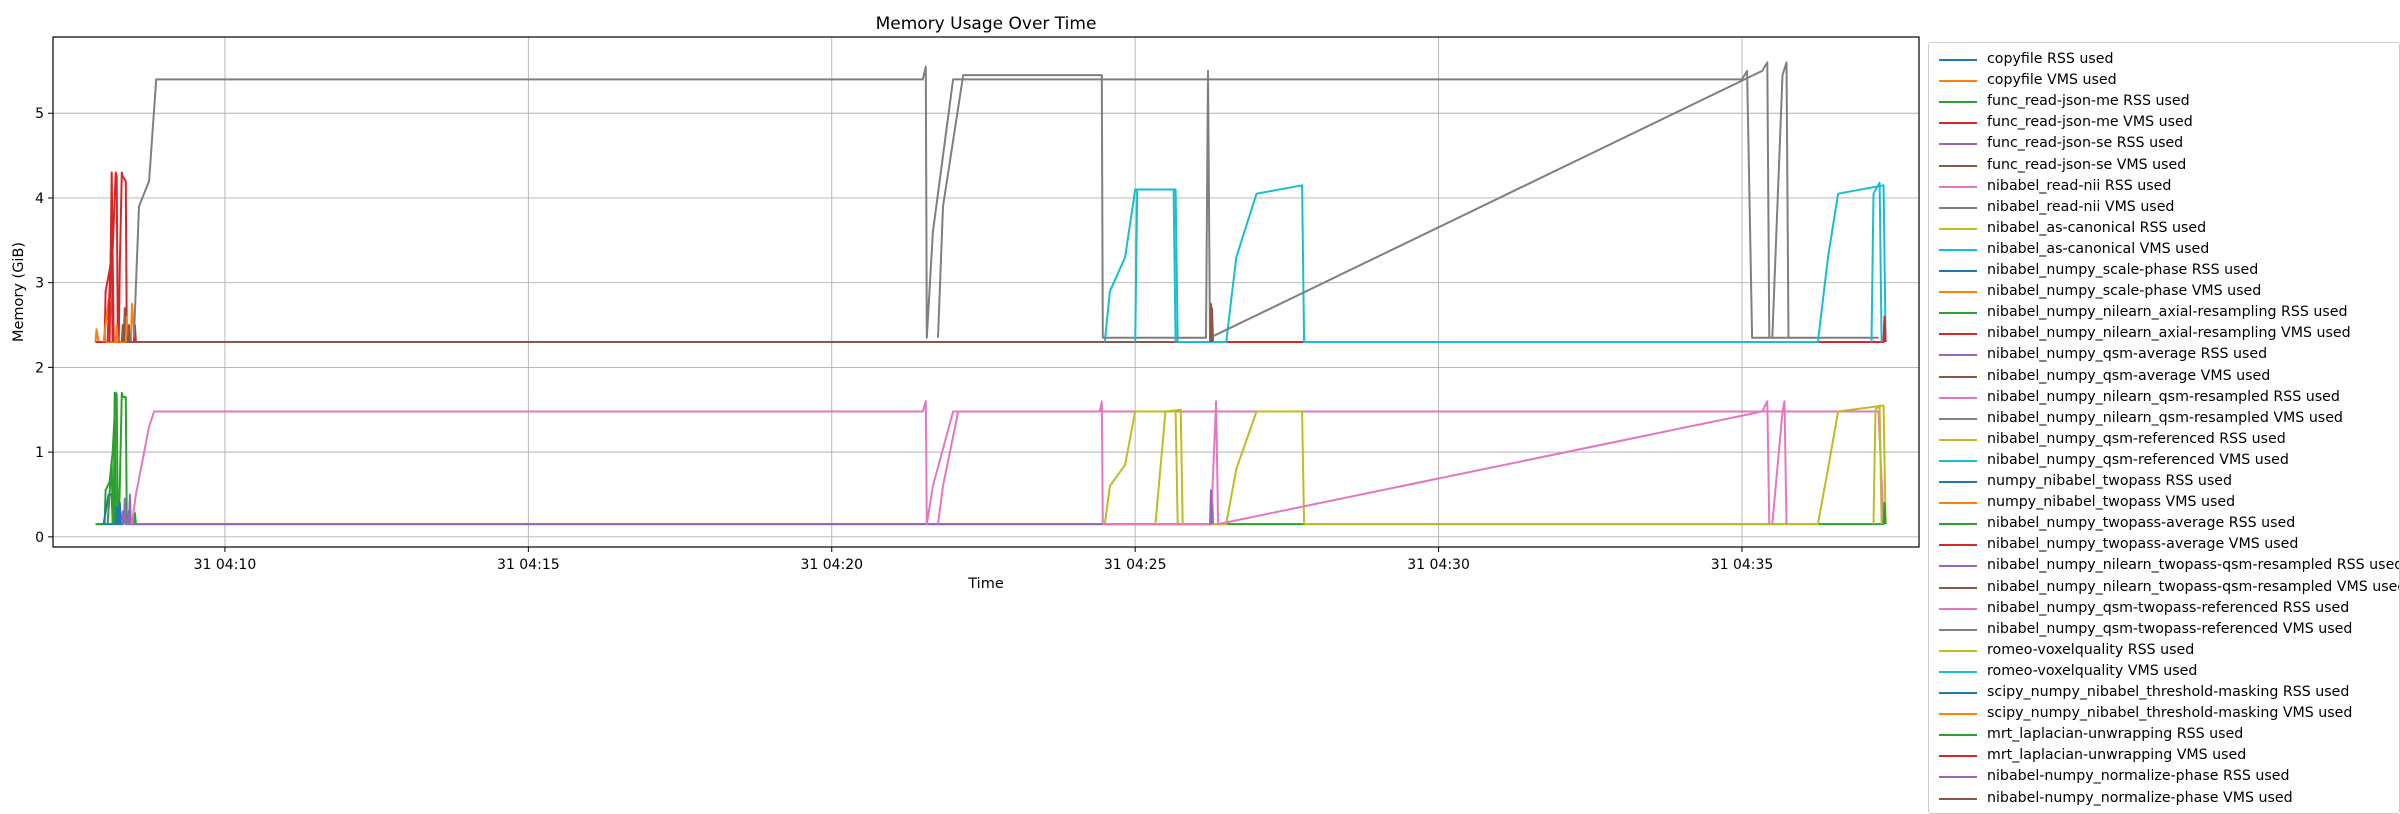  I want to click on legend-label: romeo-voxelquality VMS used, so click(2092, 670).